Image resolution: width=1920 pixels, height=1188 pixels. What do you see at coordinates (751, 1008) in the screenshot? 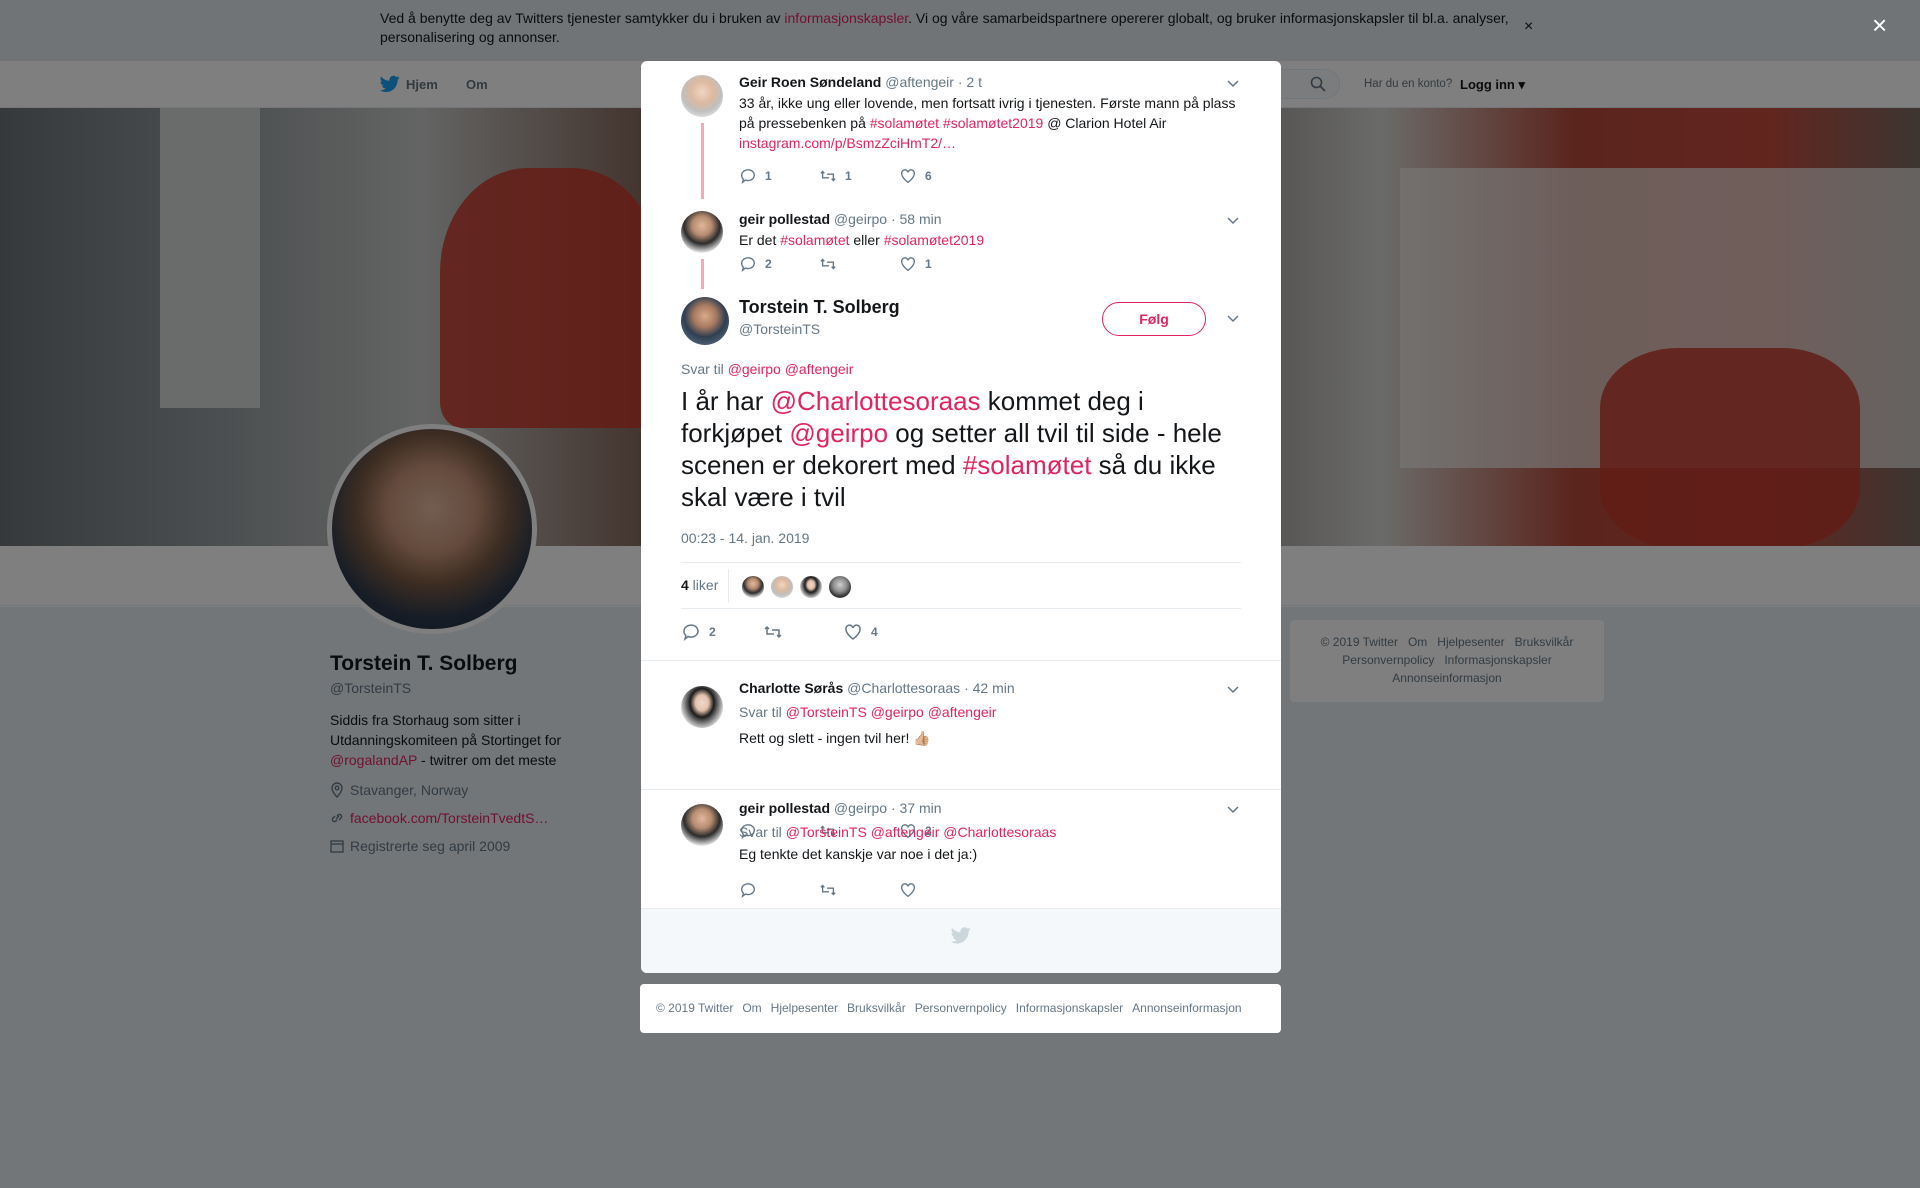
I see `footer-link: Om` at bounding box center [751, 1008].